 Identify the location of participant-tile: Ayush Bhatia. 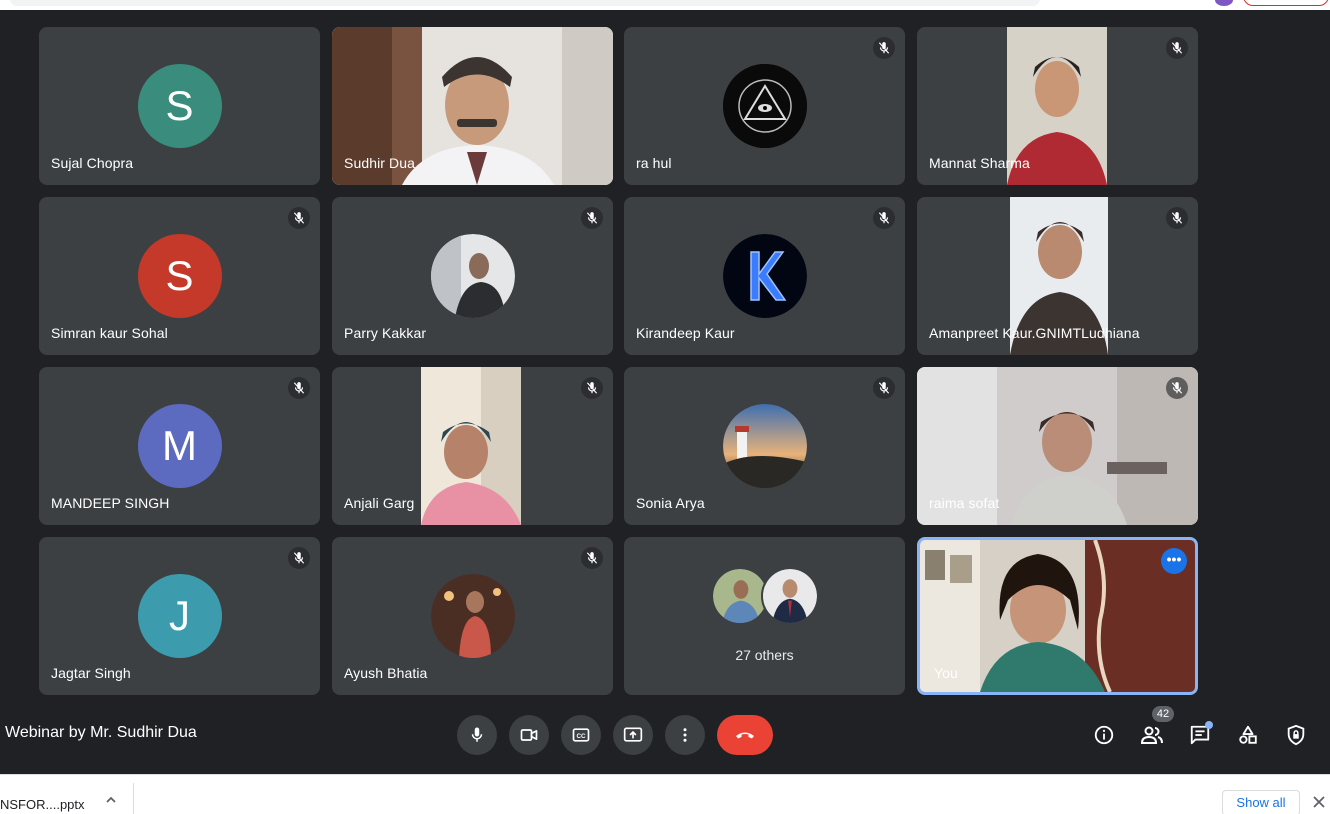
(472, 616).